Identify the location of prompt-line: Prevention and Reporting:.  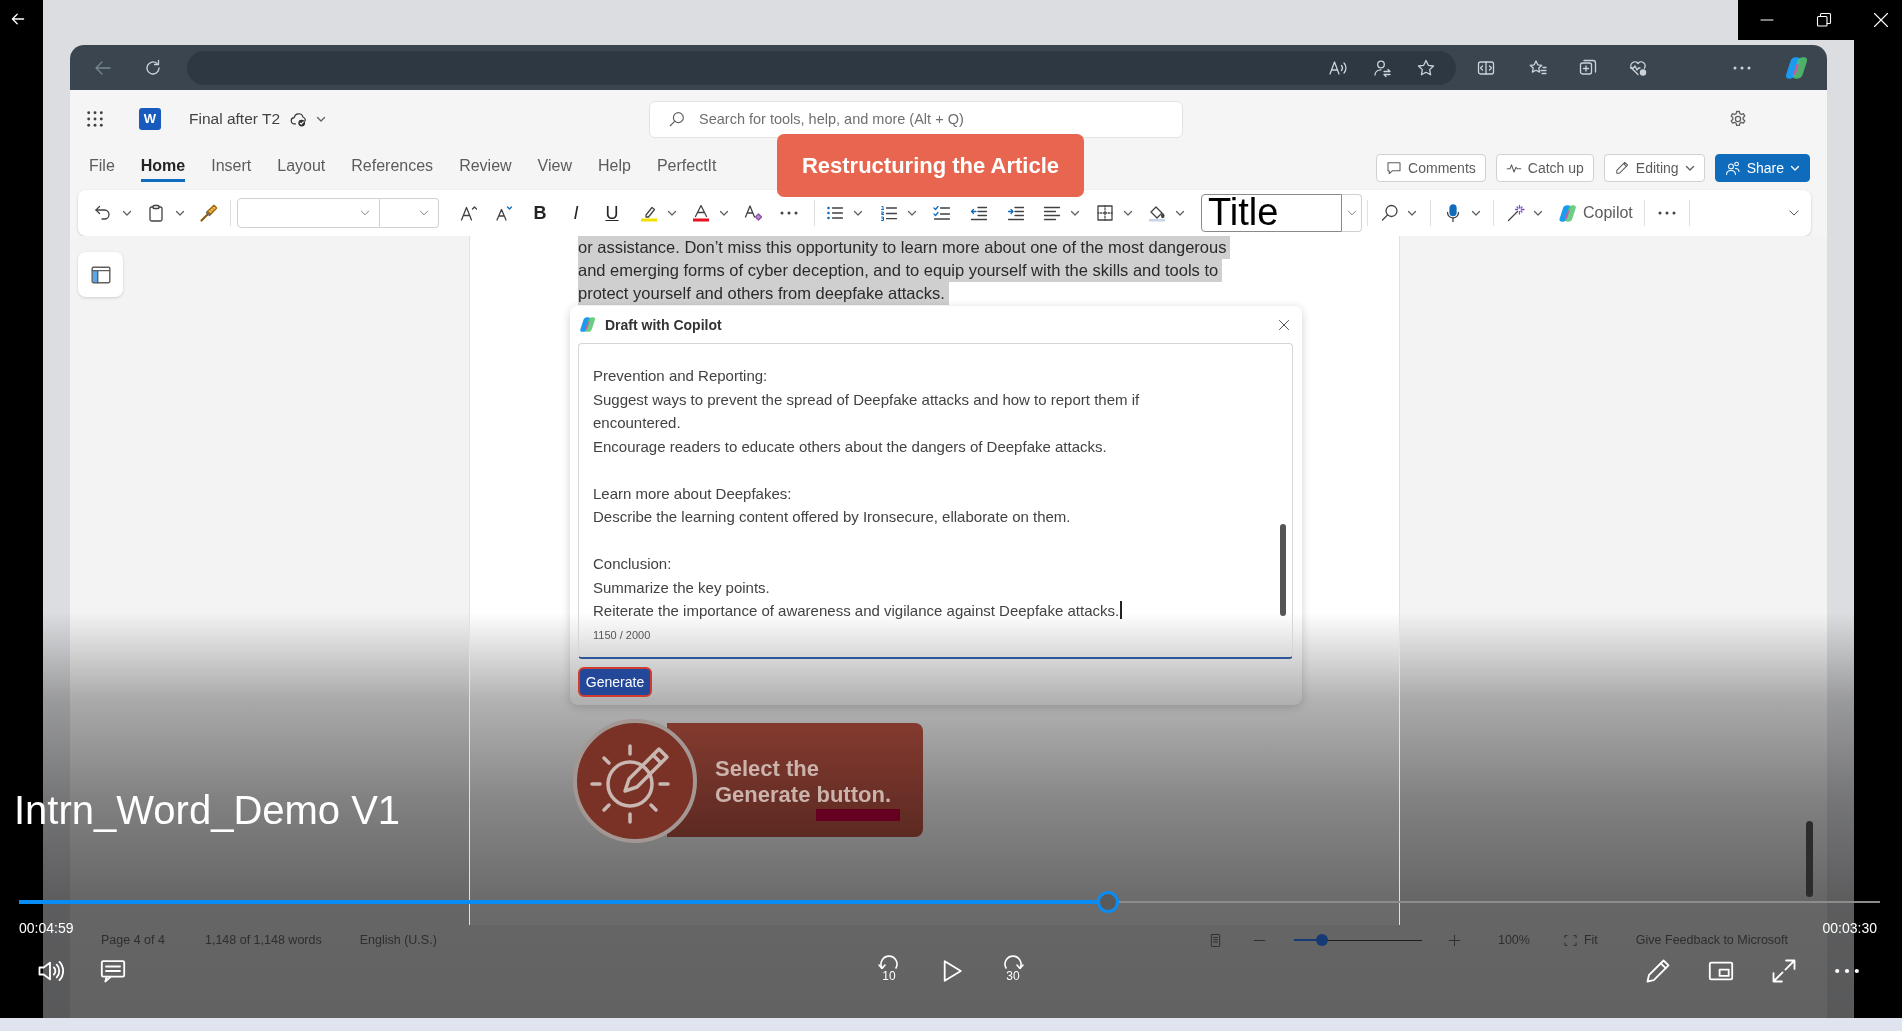
(680, 375).